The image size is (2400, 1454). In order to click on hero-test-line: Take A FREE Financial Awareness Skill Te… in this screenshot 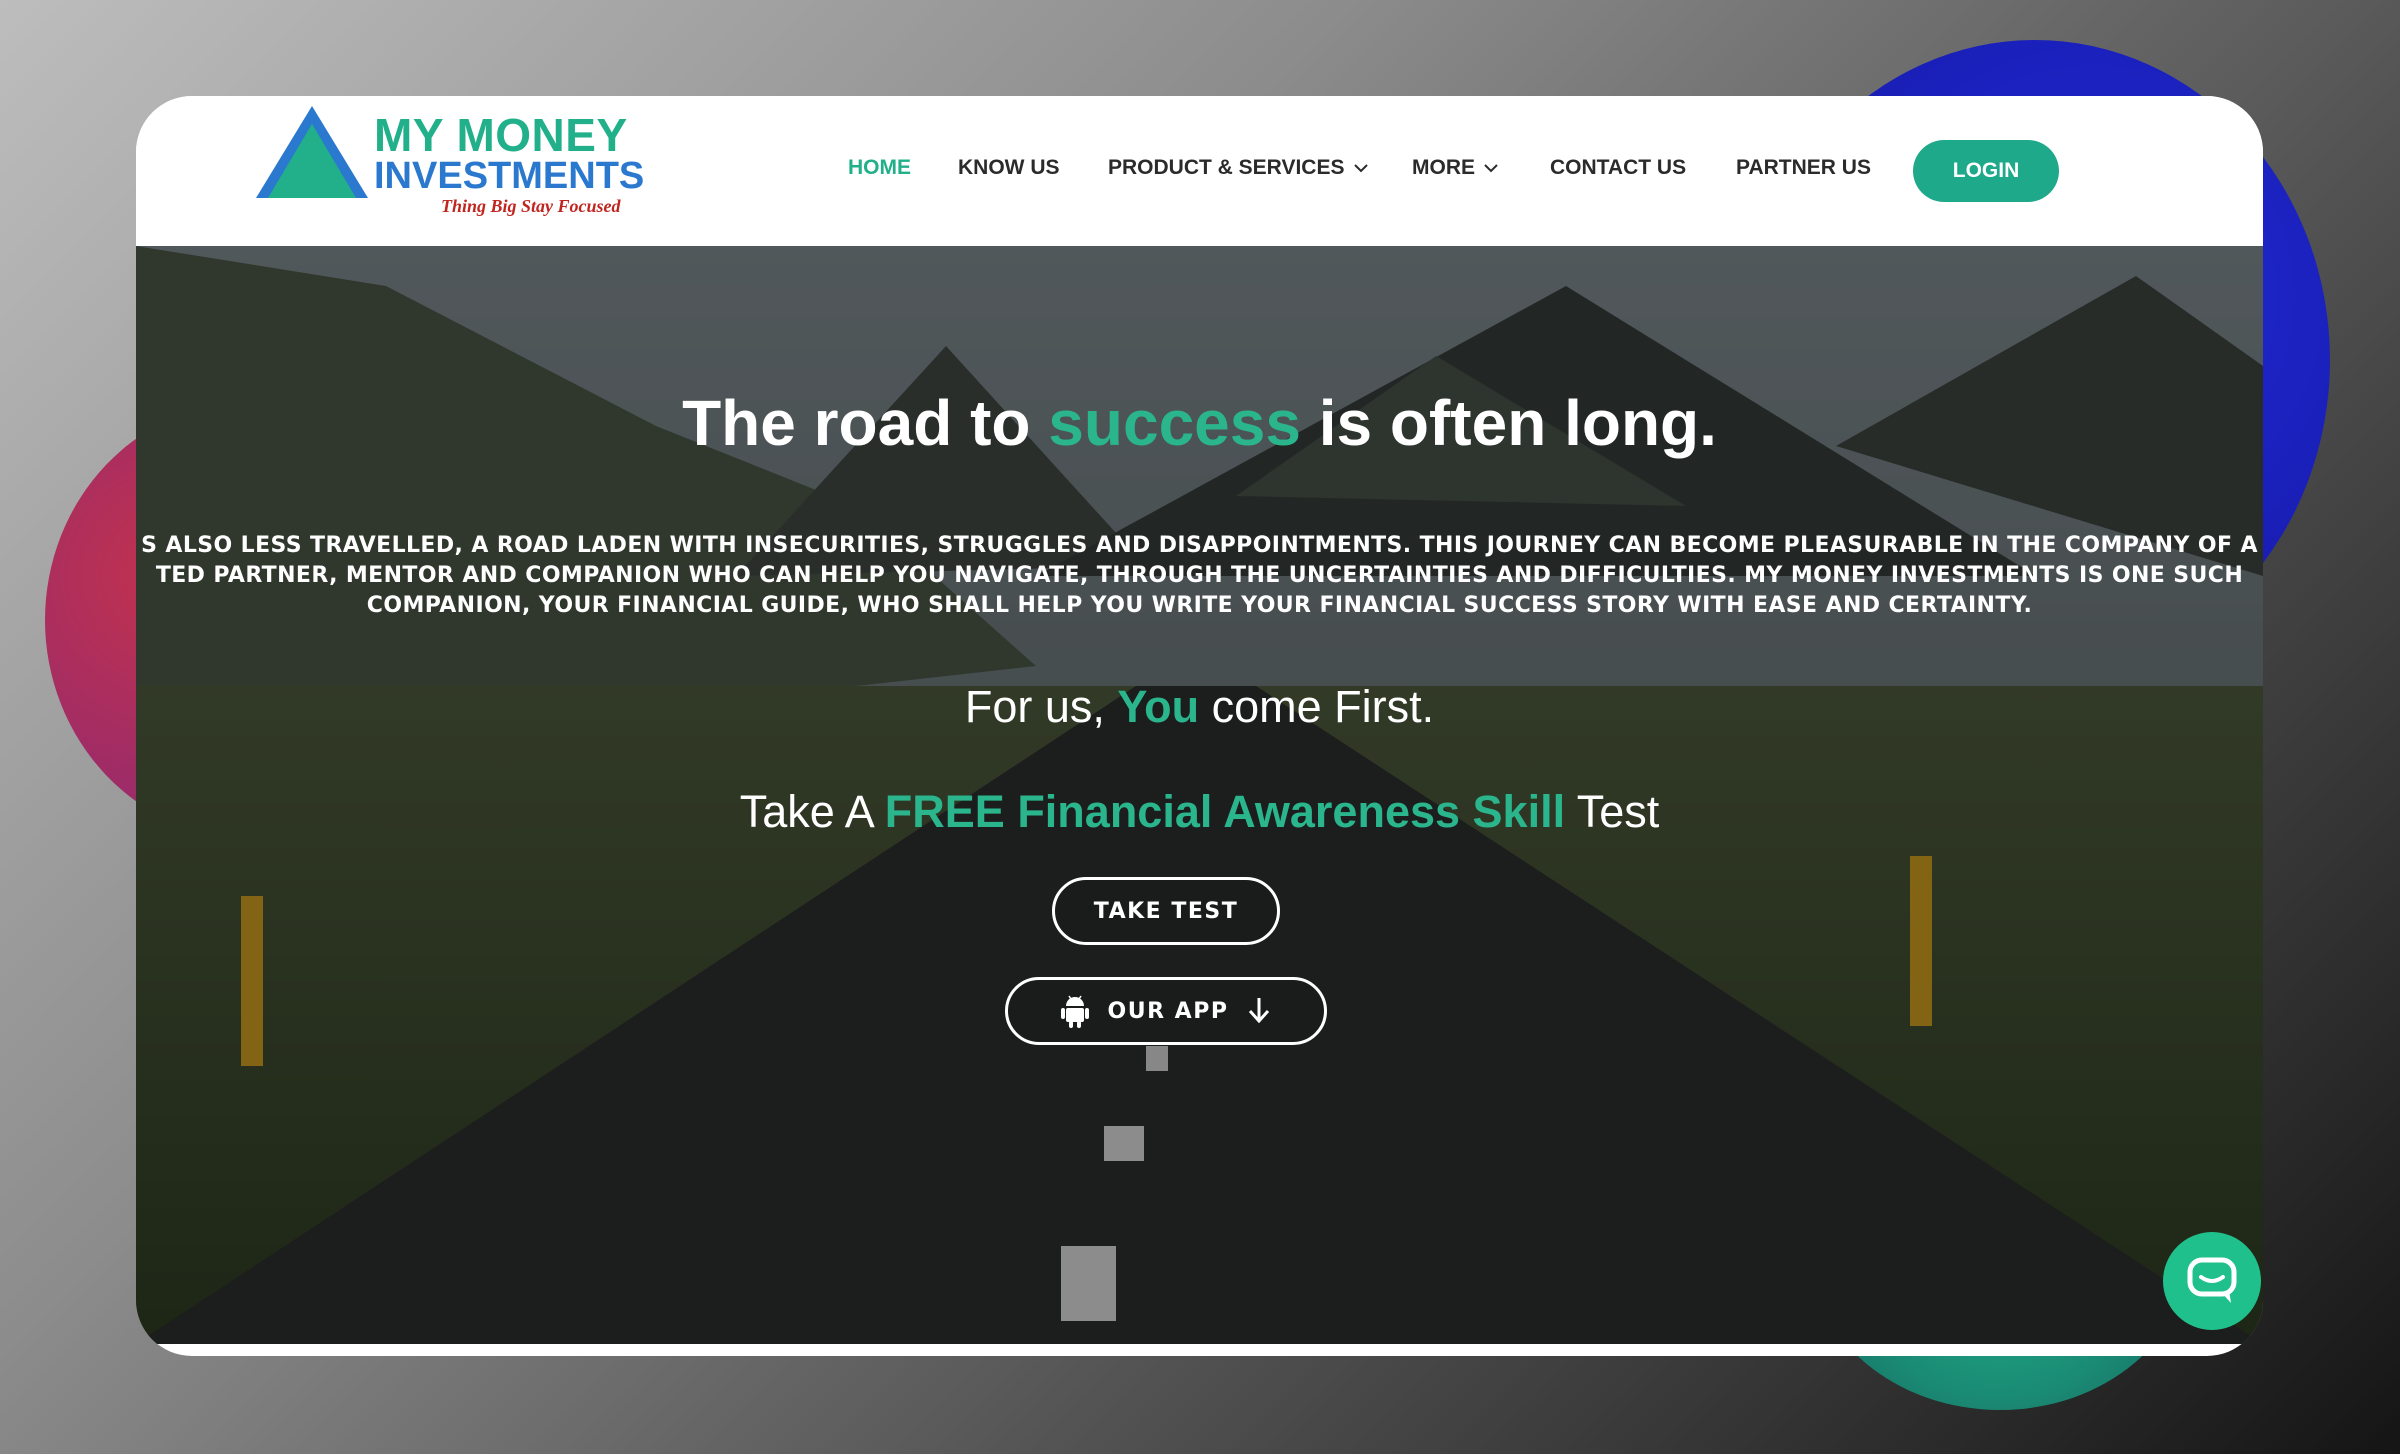, I will do `click(1199, 812)`.